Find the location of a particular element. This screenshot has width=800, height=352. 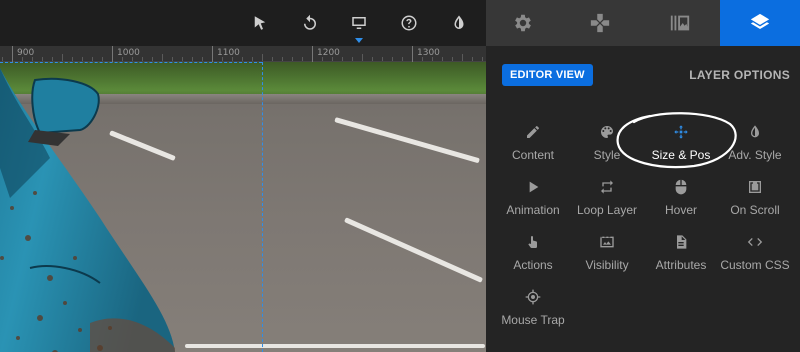

layer-options-title: LAYER OPTIONS is located at coordinates (739, 75).